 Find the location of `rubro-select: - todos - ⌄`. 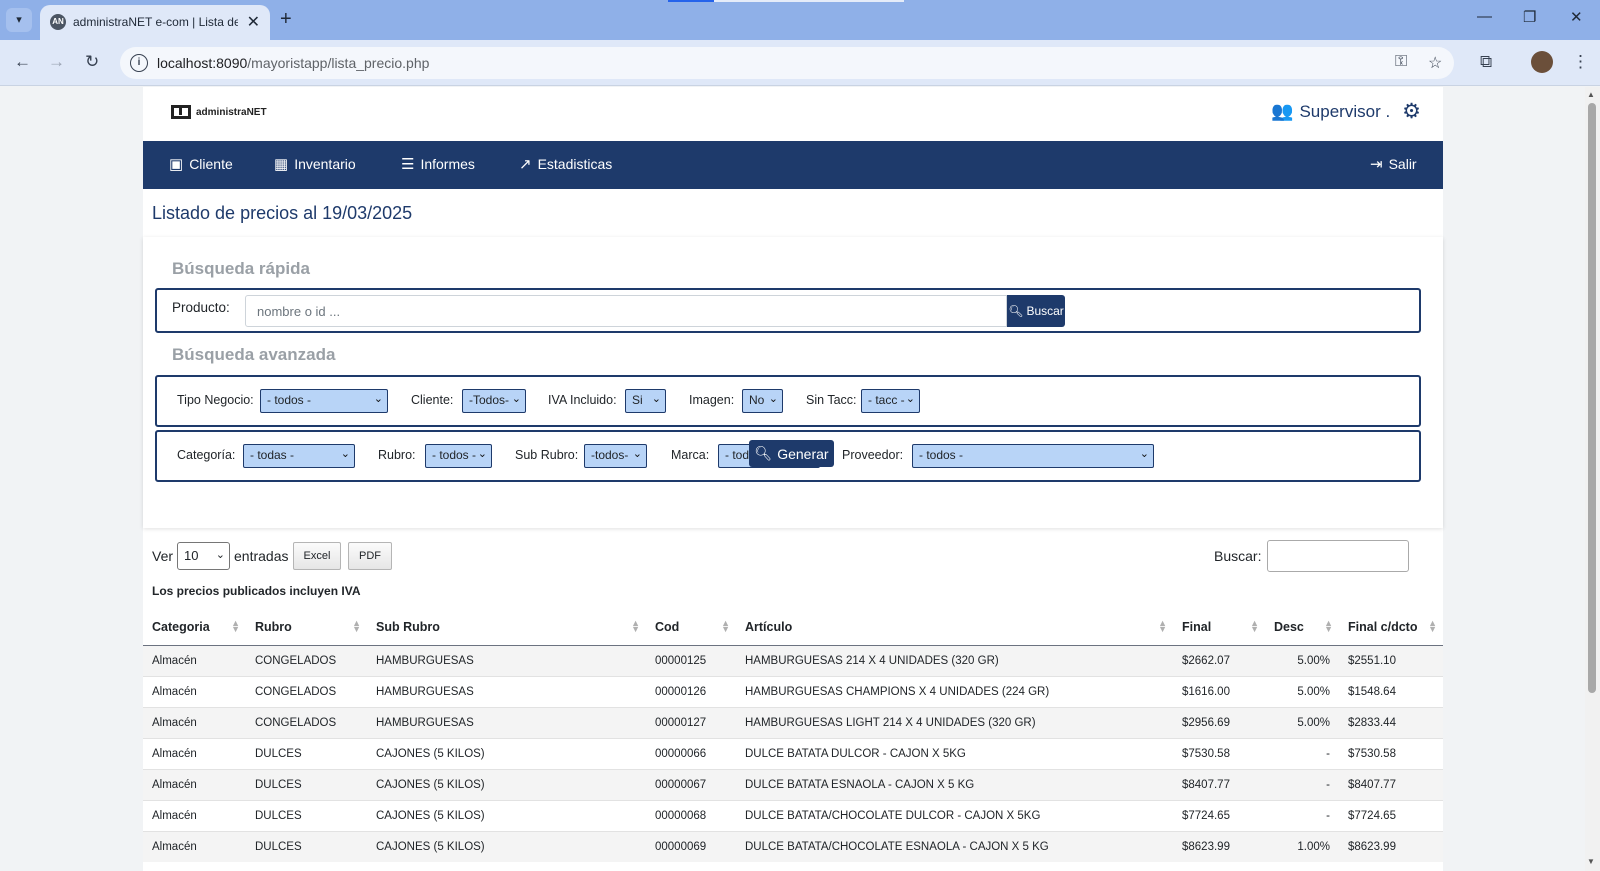

rubro-select: - todos - ⌄ is located at coordinates (458, 456).